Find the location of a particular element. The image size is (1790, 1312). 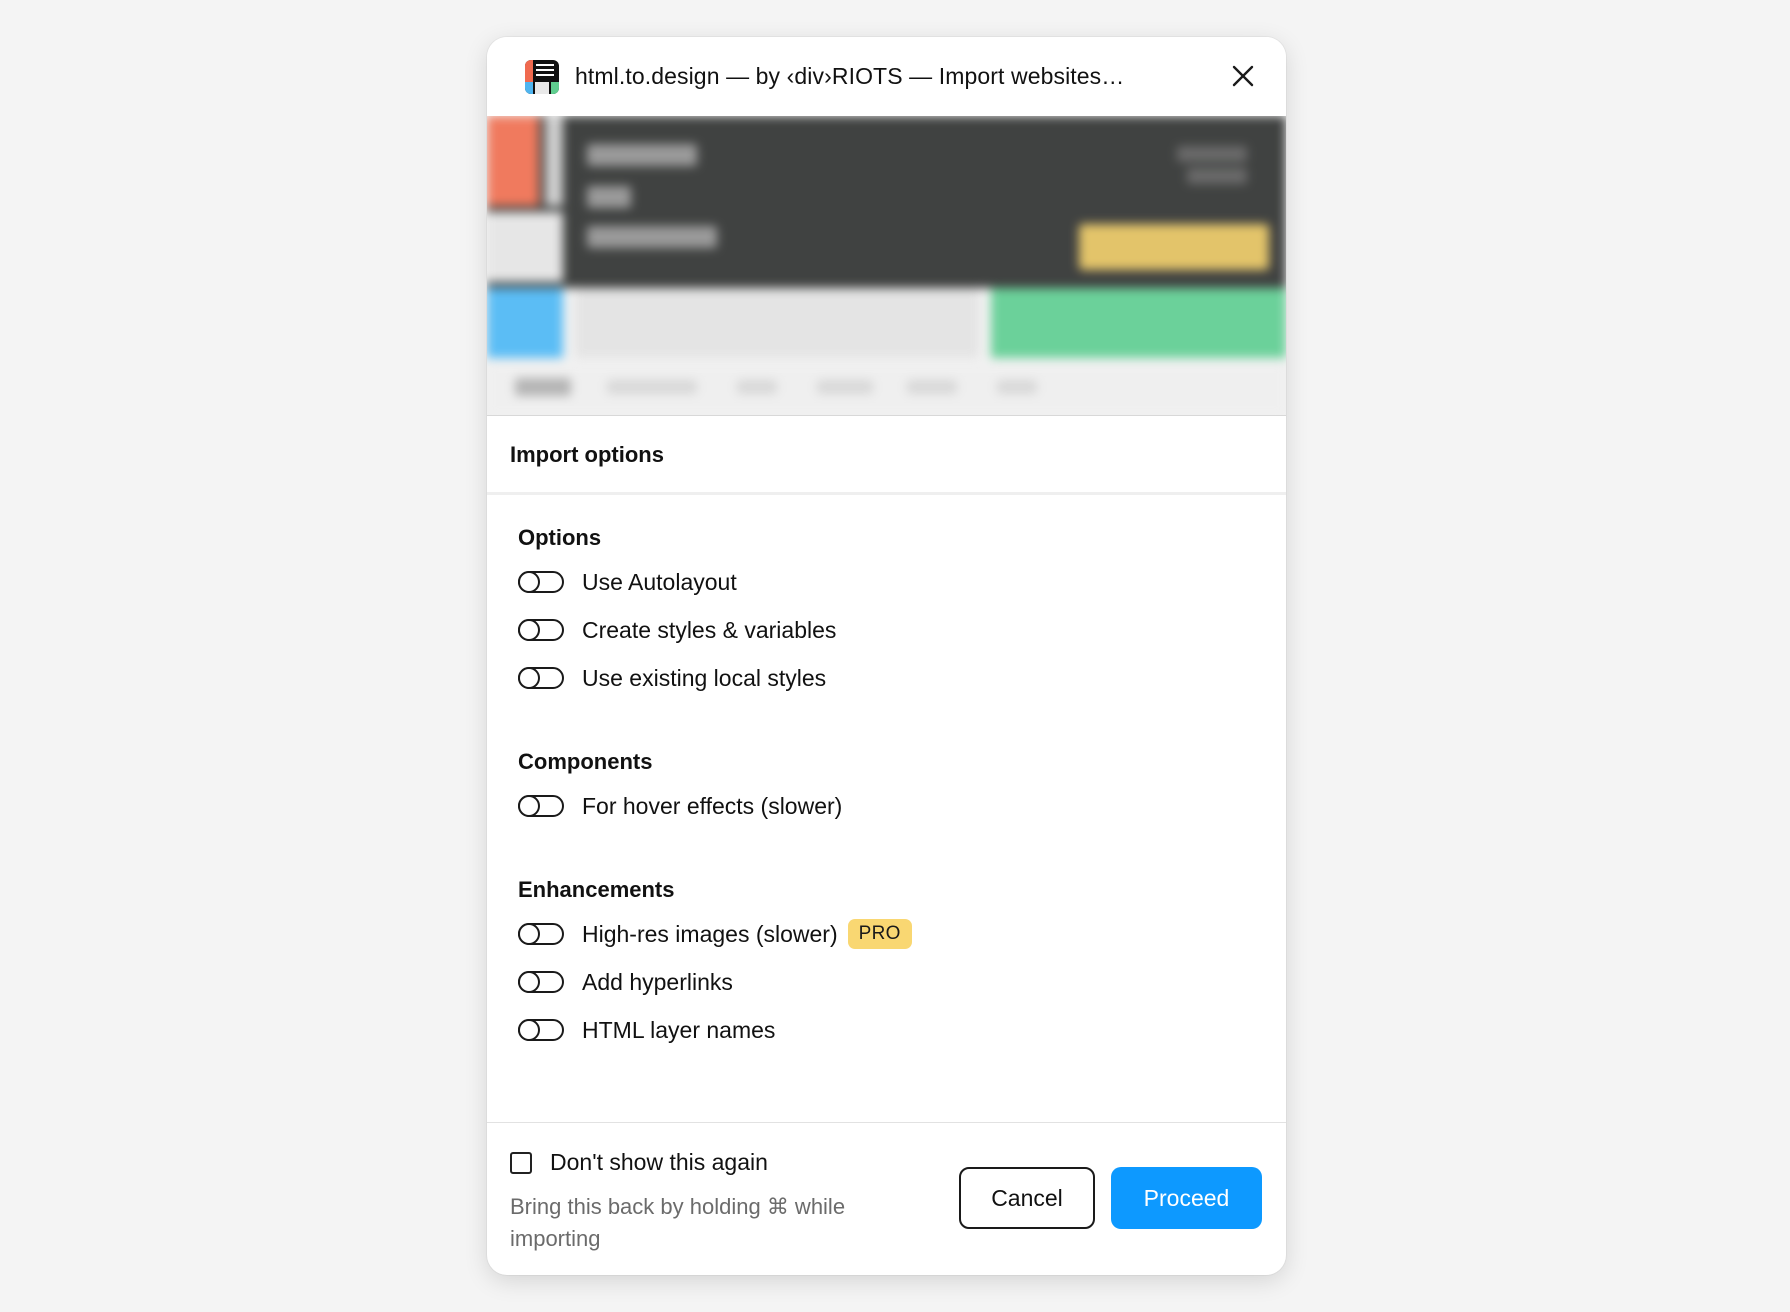

import-options-header: Import options is located at coordinates (886, 455).